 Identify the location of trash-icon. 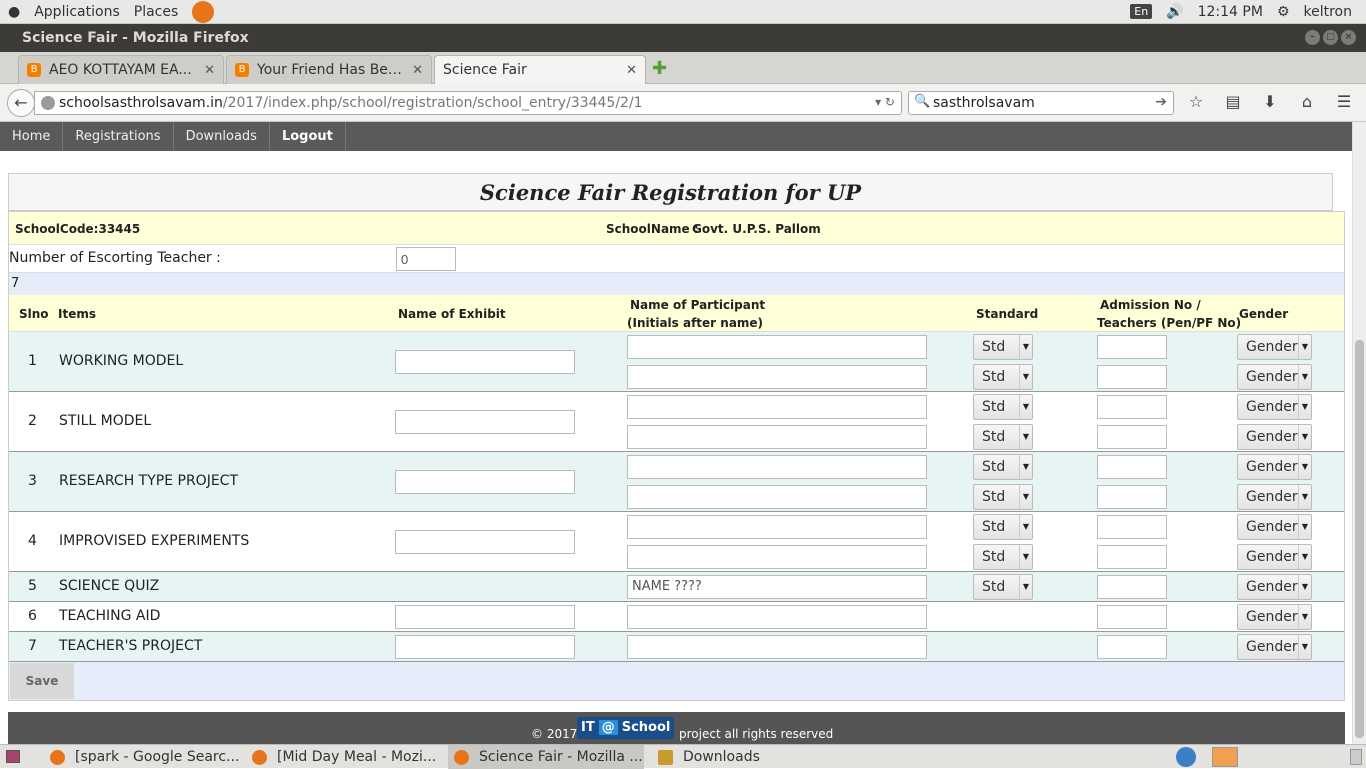
(1356, 757).